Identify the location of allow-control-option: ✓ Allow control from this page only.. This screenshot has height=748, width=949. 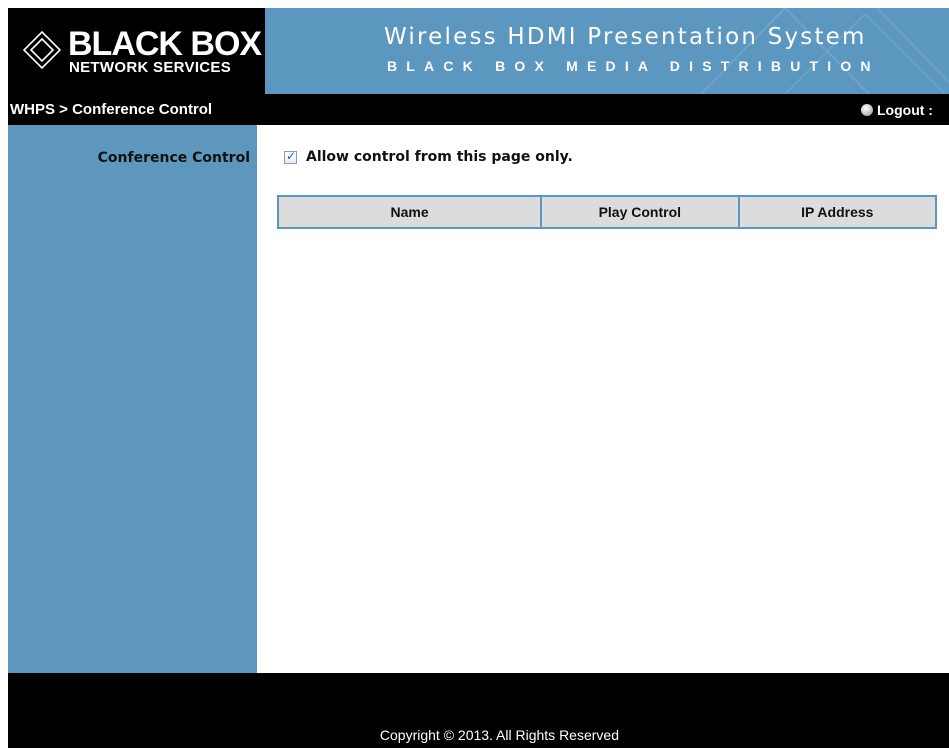
(428, 157).